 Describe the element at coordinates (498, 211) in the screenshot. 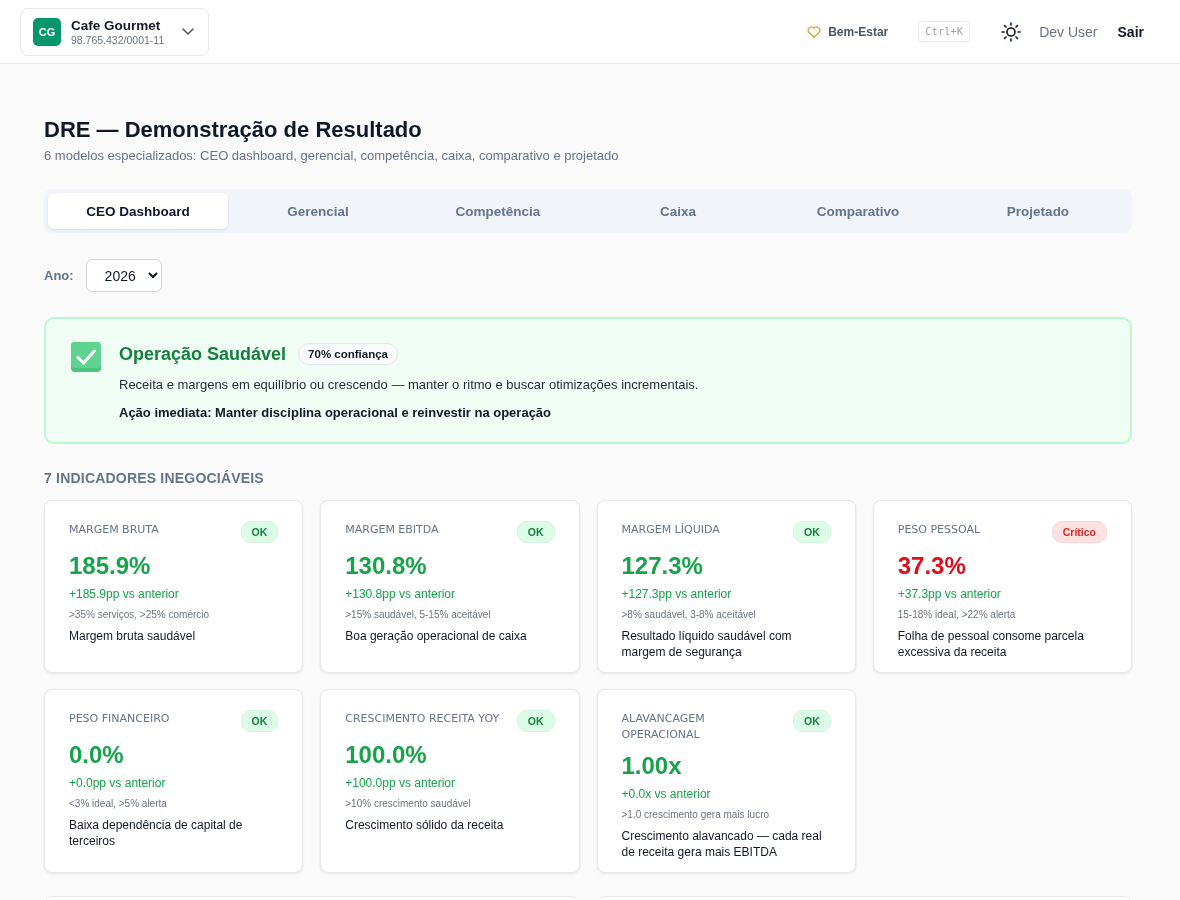

I see `tab: Competência` at that location.